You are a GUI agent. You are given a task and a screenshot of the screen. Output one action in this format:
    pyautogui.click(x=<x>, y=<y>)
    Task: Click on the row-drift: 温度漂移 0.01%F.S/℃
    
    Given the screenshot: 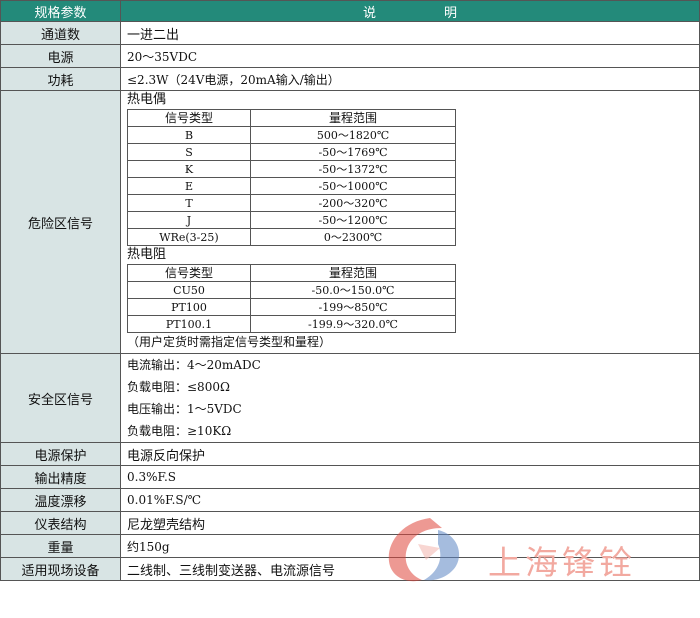 What is the action you would take?
    pyautogui.click(x=350, y=500)
    